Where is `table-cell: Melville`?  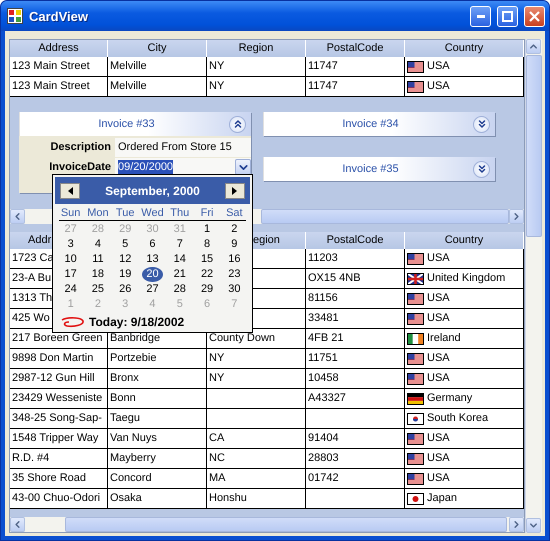 table-cell: Melville is located at coordinates (157, 87).